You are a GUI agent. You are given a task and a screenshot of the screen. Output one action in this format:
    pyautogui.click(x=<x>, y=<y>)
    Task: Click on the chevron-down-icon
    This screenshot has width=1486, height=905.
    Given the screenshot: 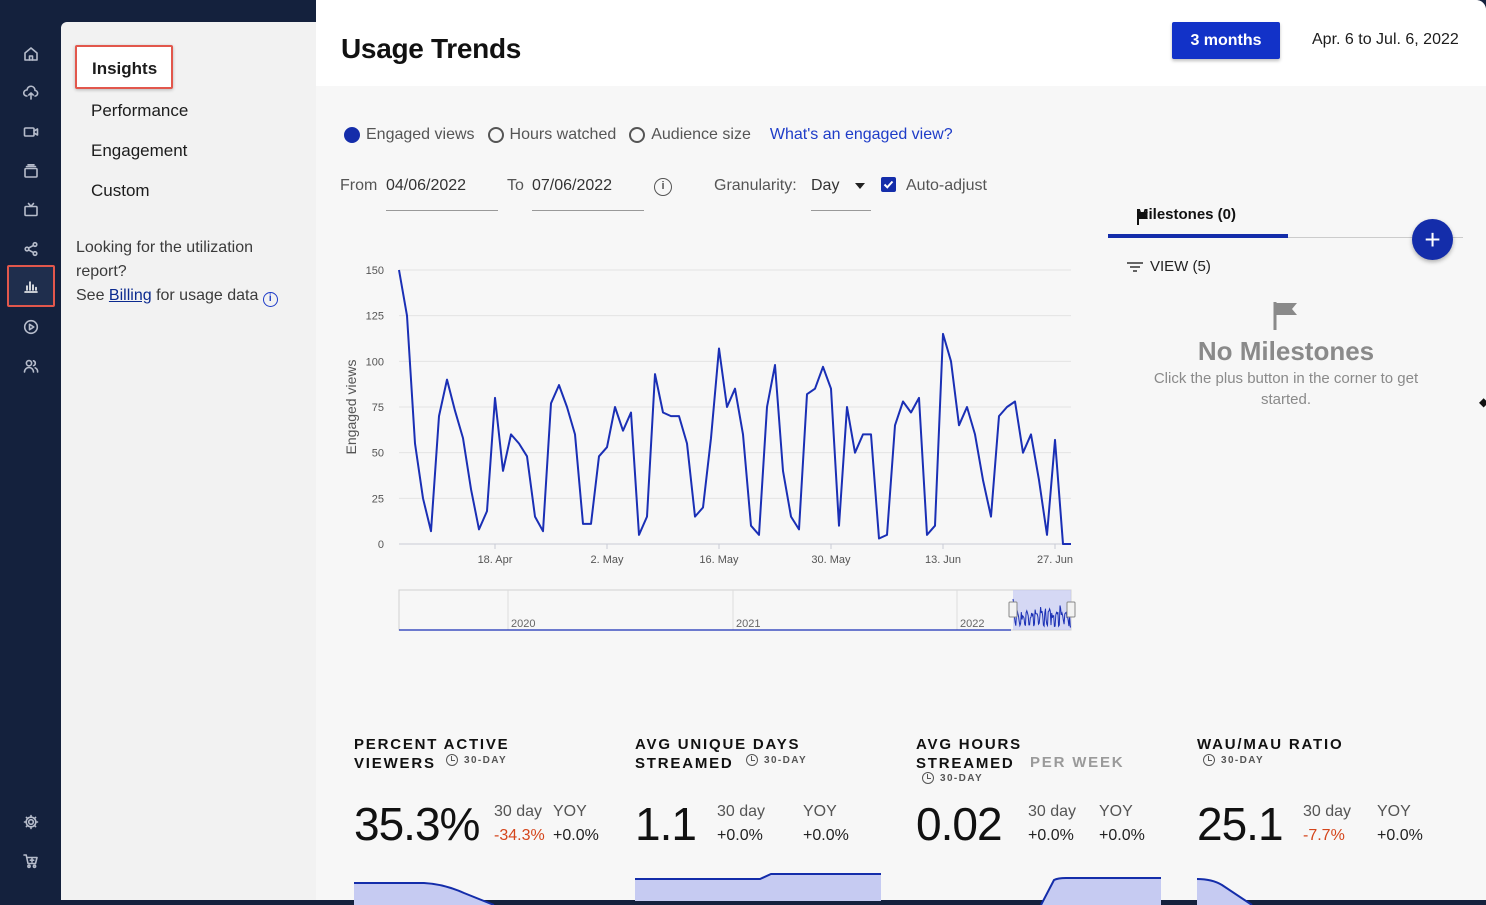 What is the action you would take?
    pyautogui.click(x=860, y=186)
    